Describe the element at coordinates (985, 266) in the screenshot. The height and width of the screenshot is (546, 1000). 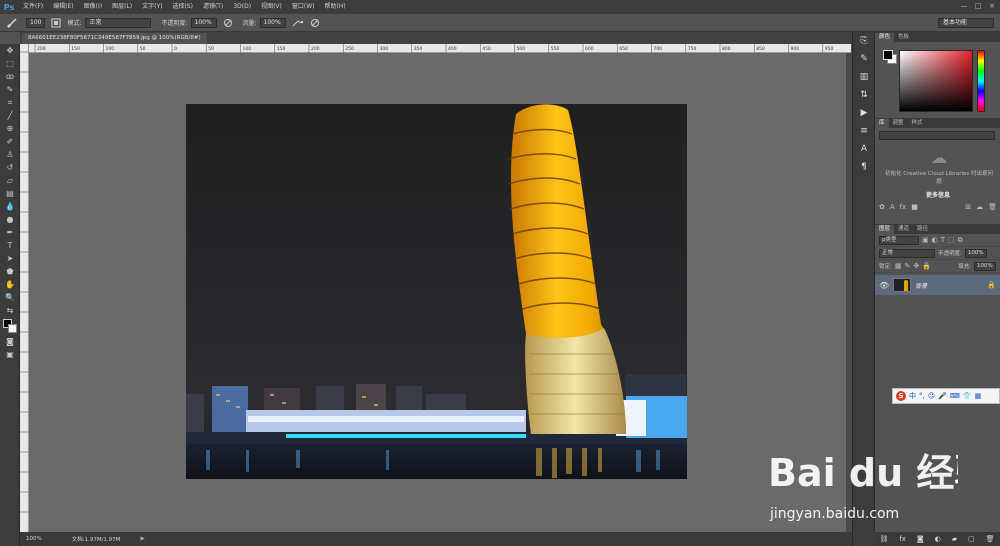
I see `fill-input: 100%` at that location.